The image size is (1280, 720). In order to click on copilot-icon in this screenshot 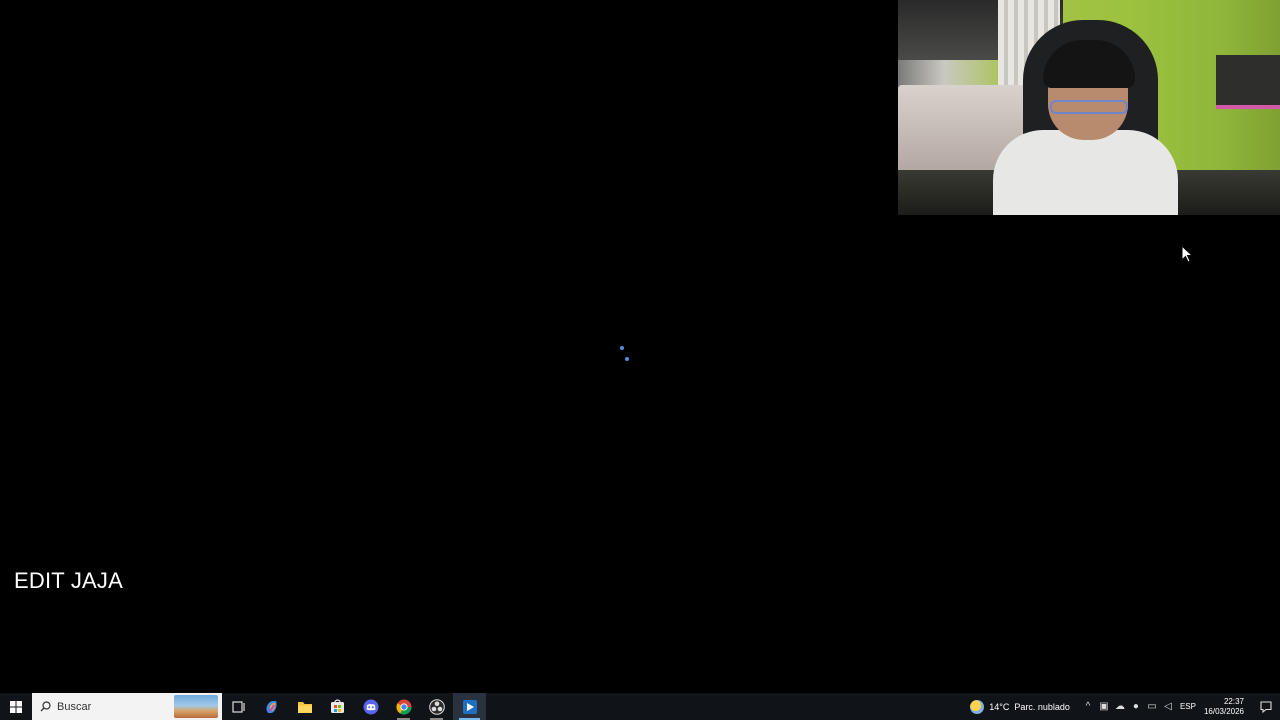, I will do `click(271, 706)`.